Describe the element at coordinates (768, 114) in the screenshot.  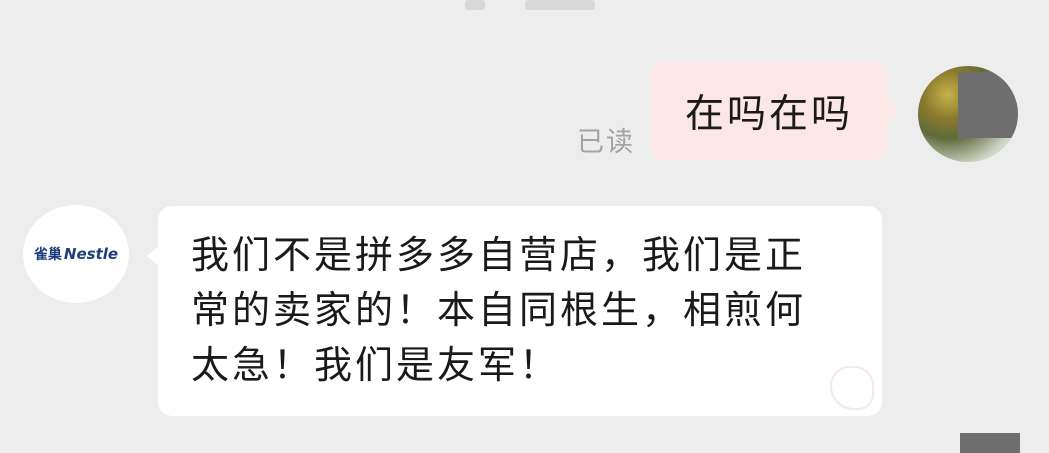
I see `outgoing-message-text: 在吗在吗` at that location.